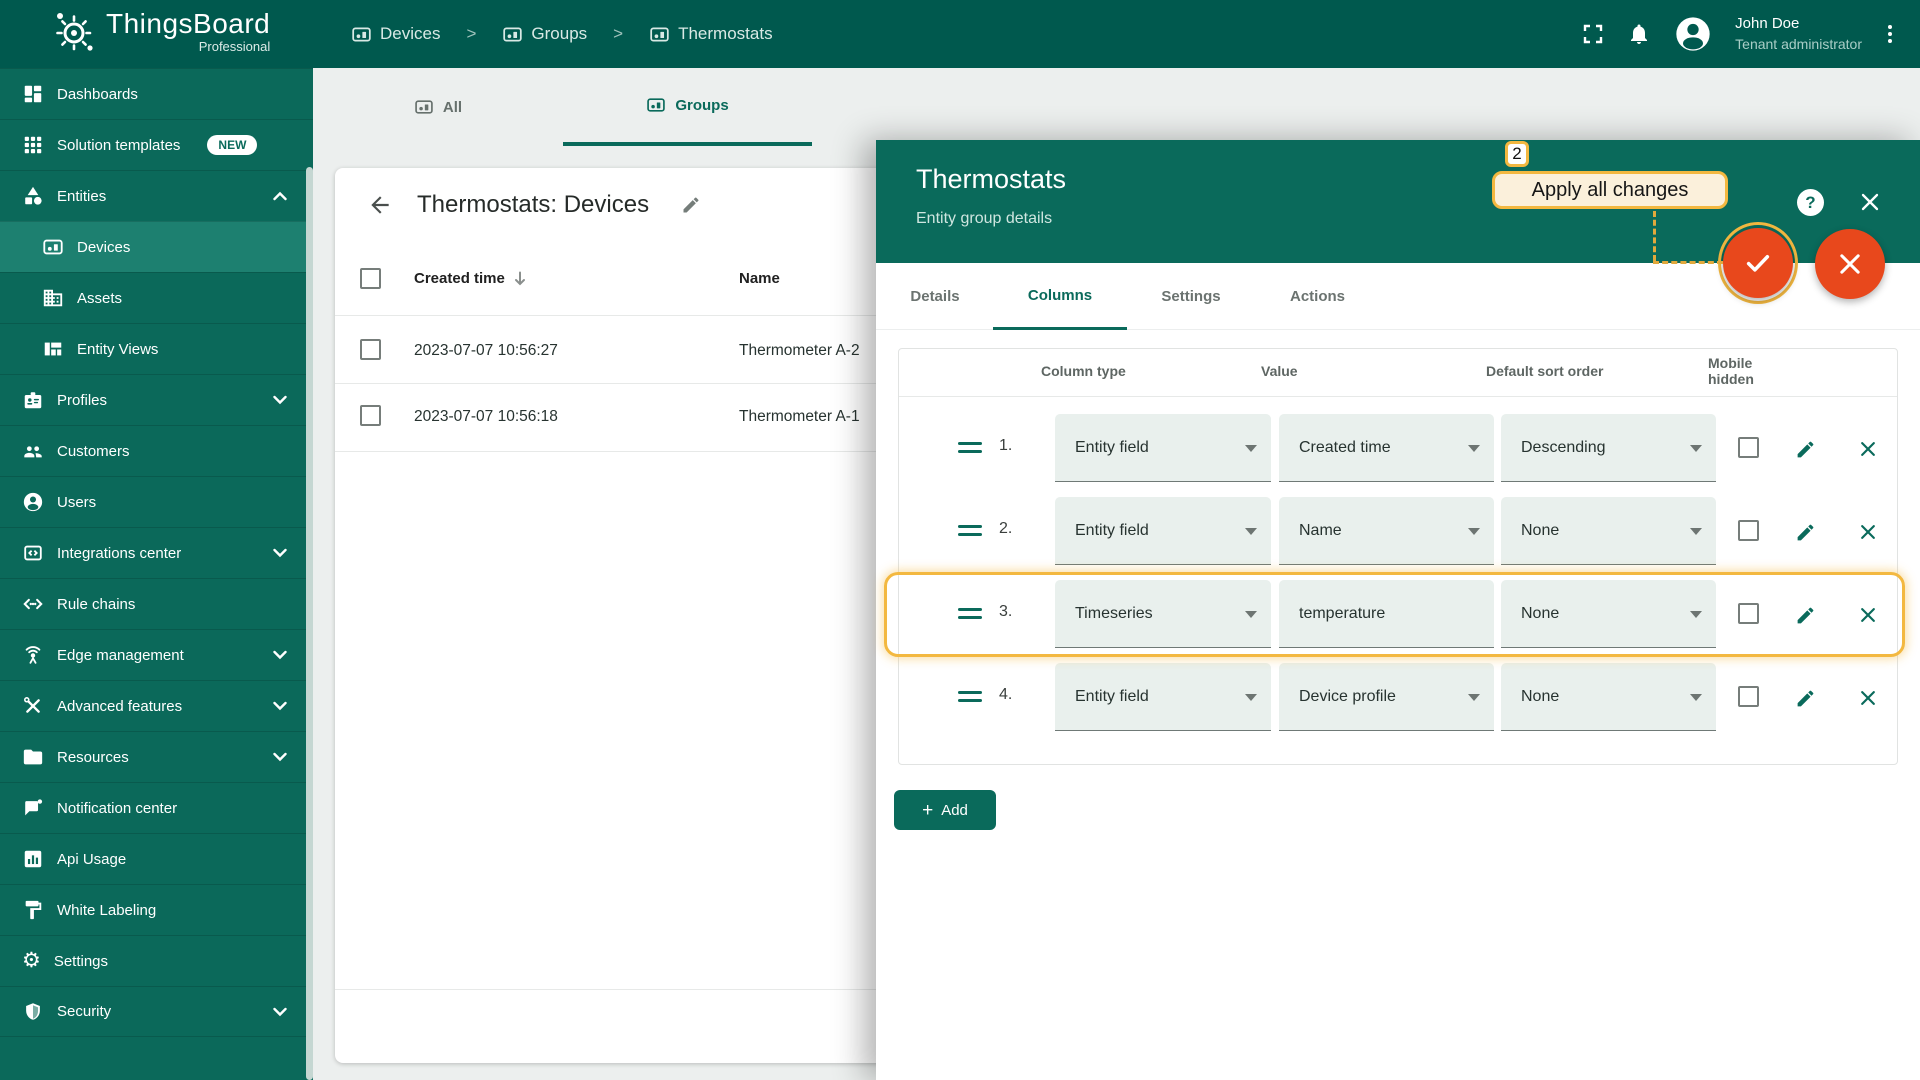  What do you see at coordinates (1060, 296) in the screenshot?
I see `tab-columns: Columns` at bounding box center [1060, 296].